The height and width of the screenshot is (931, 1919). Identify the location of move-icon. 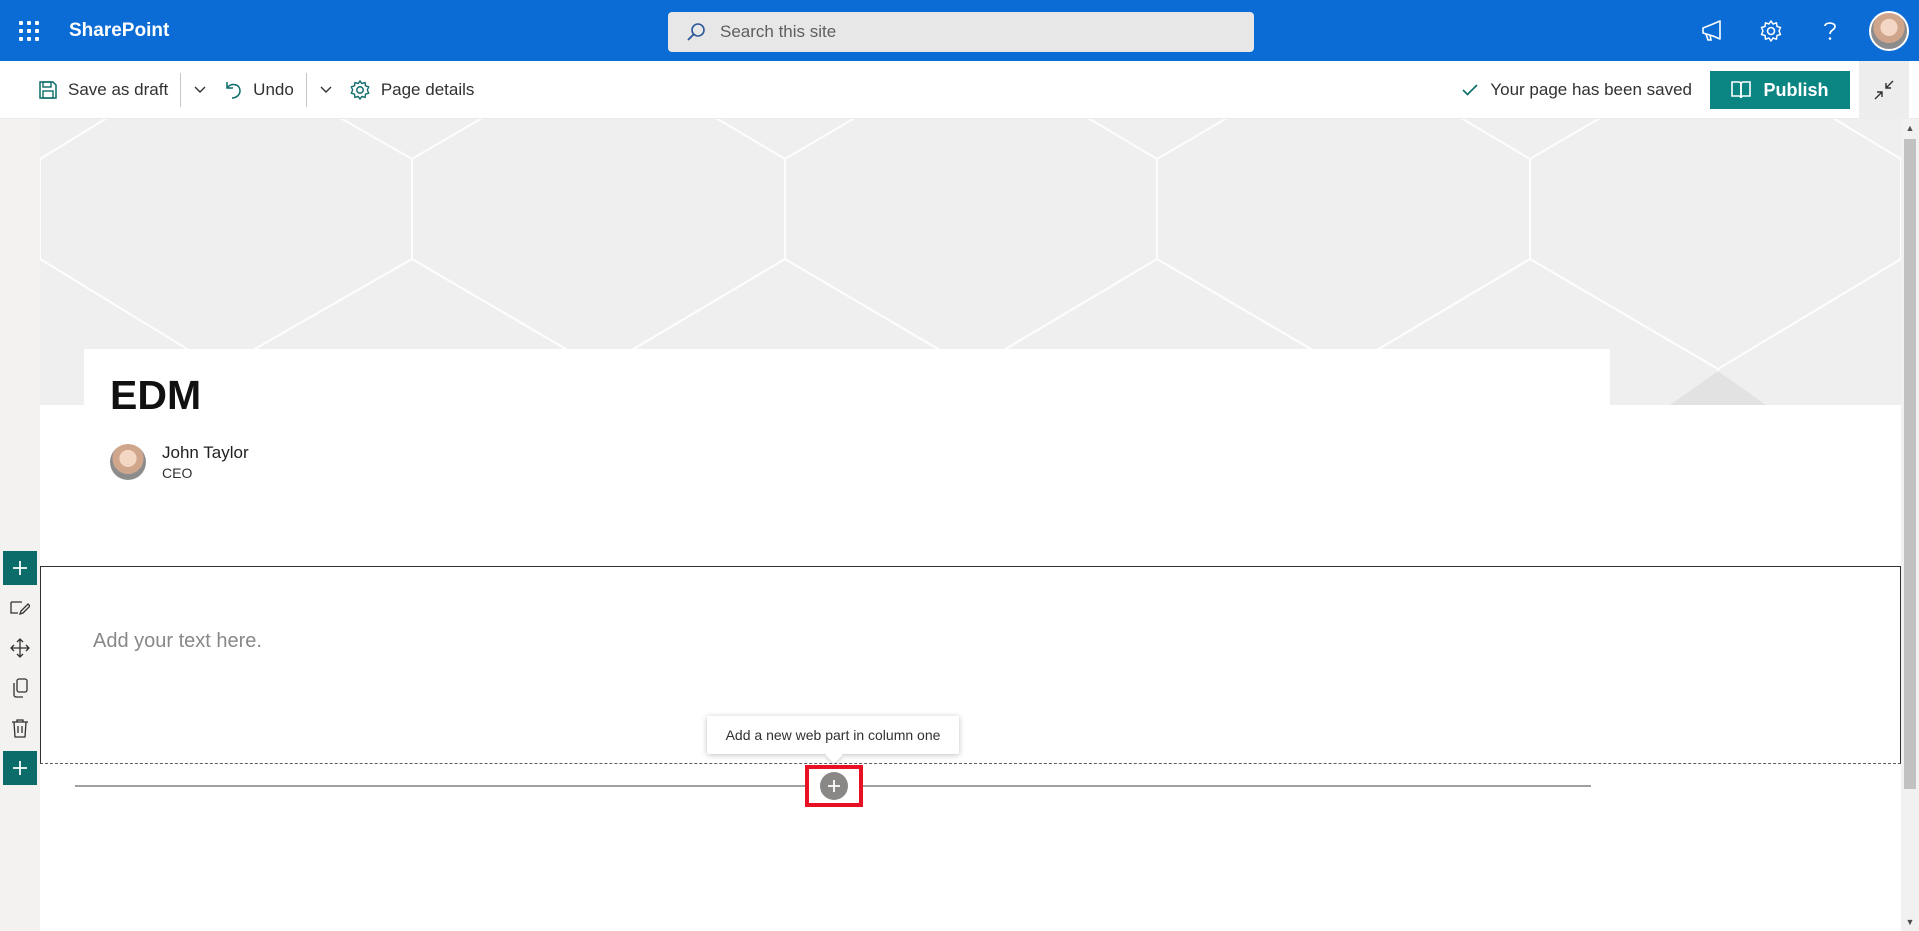
(20, 648).